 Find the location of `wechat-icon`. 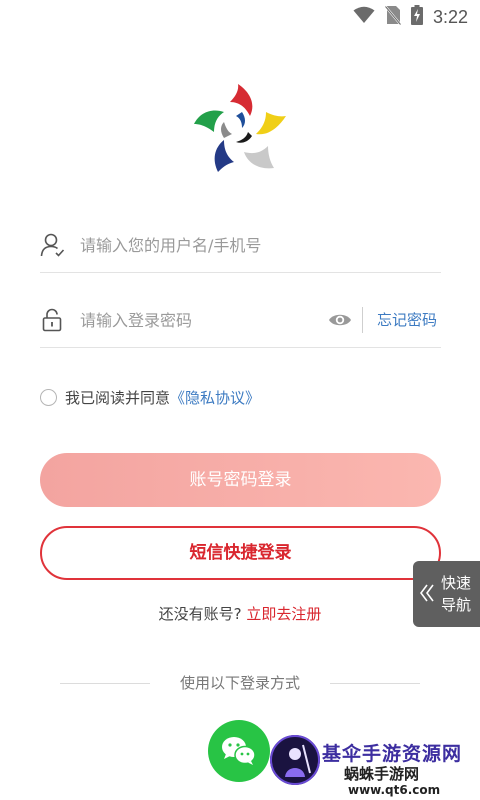

wechat-icon is located at coordinates (239, 751).